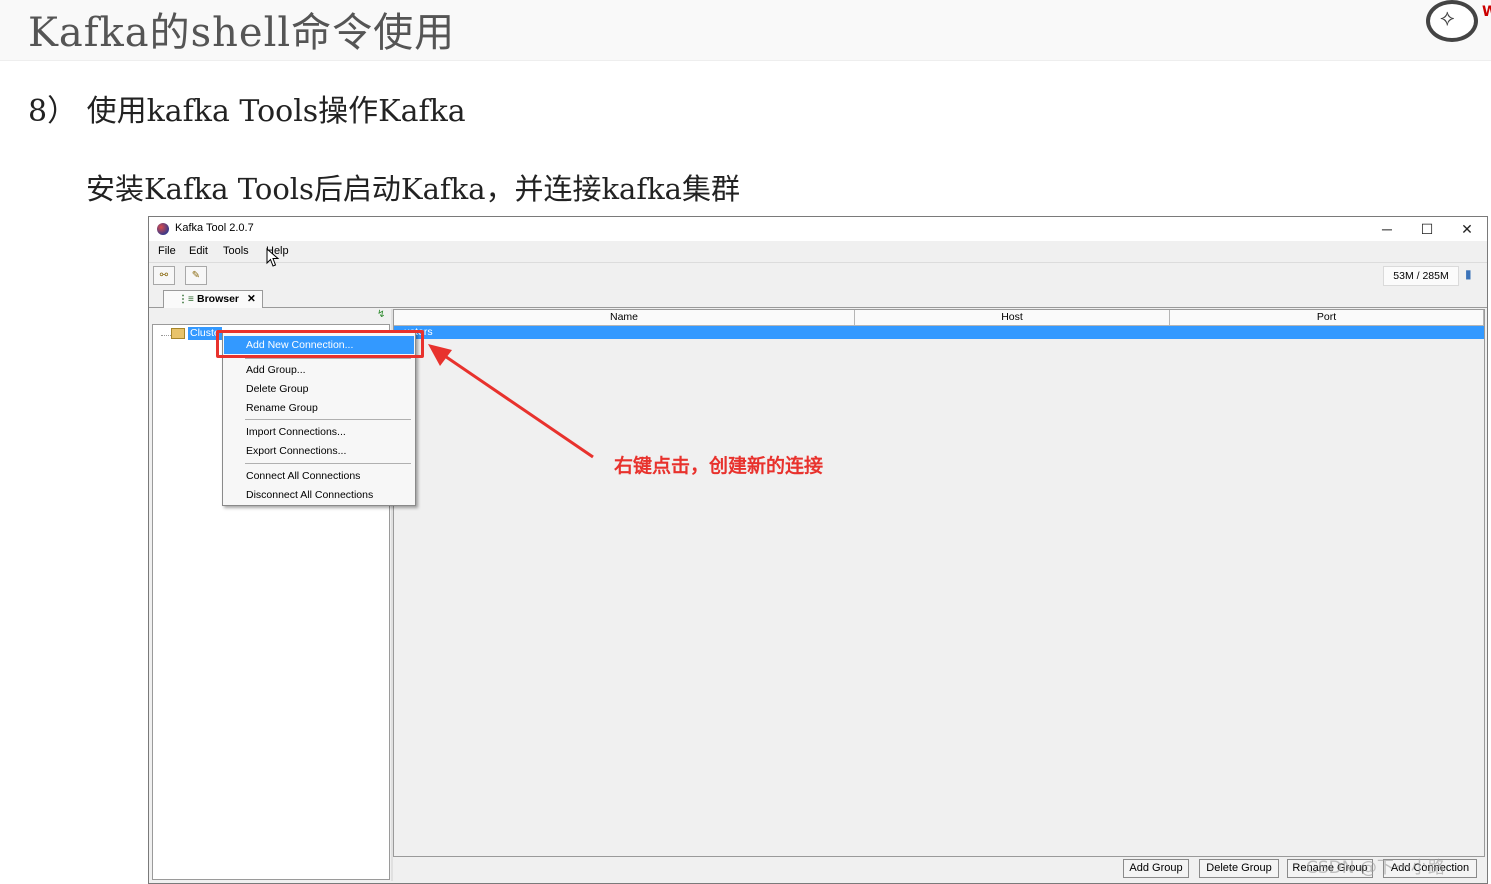 The width and height of the screenshot is (1491, 884). Describe the element at coordinates (939, 332) in the screenshot. I see `table-row: usters` at that location.